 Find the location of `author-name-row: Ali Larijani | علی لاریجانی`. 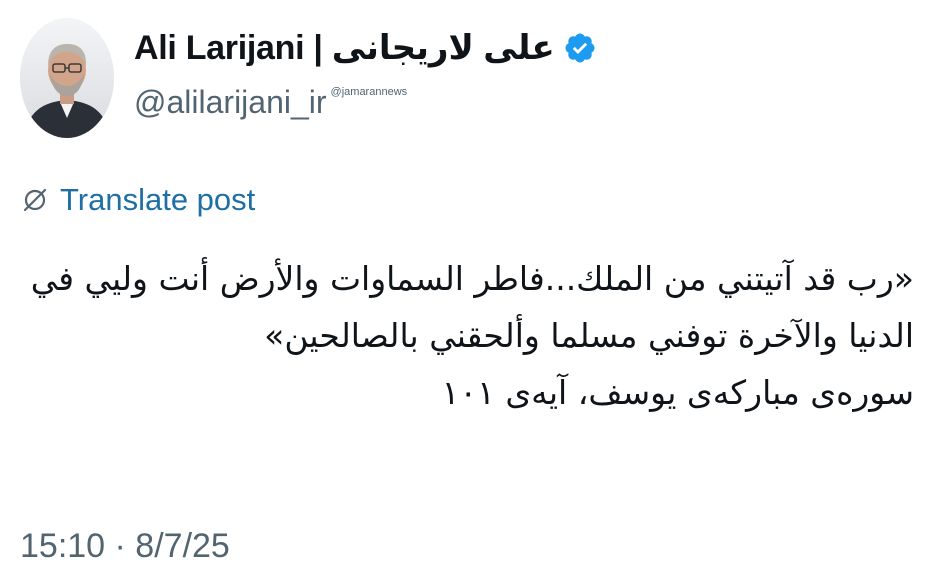

author-name-row: Ali Larijani | علی لاریجانی is located at coordinates (365, 48).